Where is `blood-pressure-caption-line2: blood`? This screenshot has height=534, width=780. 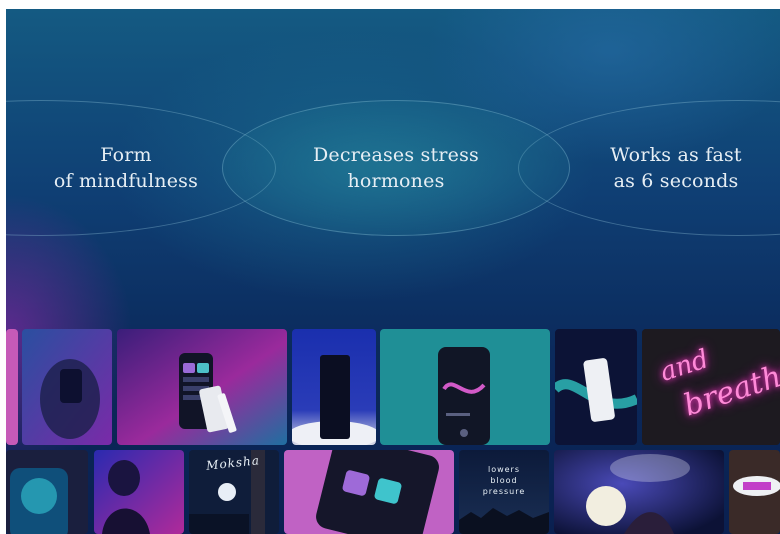
blood-pressure-caption-line2: blood is located at coordinates (504, 480).